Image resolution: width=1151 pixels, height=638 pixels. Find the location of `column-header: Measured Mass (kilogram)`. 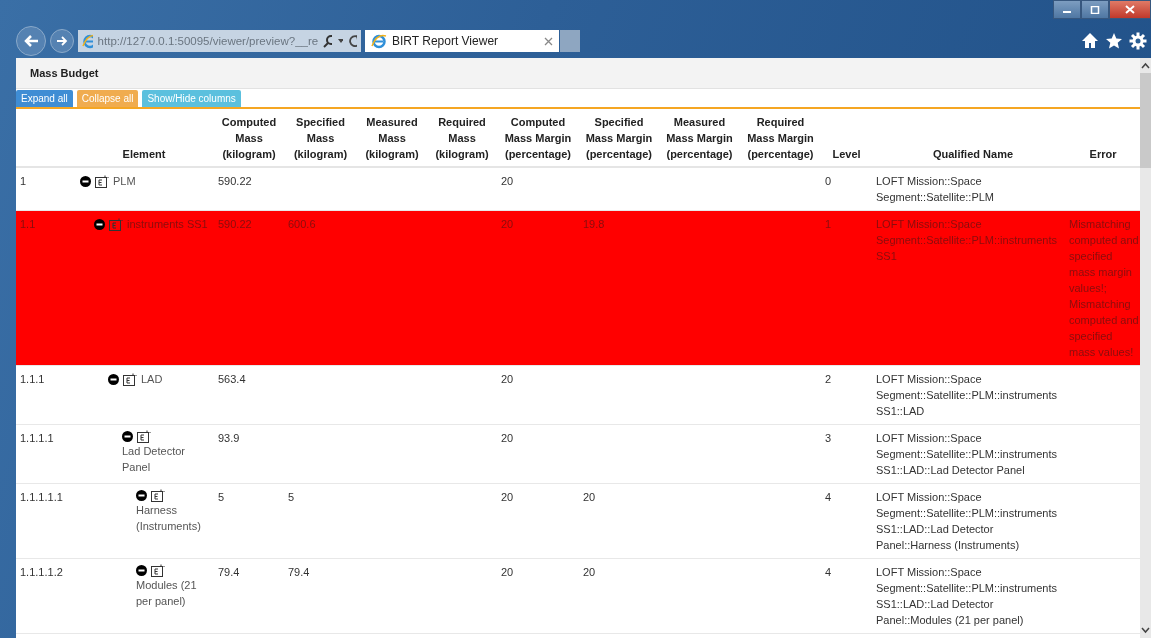

column-header: Measured Mass (kilogram) is located at coordinates (392, 138).